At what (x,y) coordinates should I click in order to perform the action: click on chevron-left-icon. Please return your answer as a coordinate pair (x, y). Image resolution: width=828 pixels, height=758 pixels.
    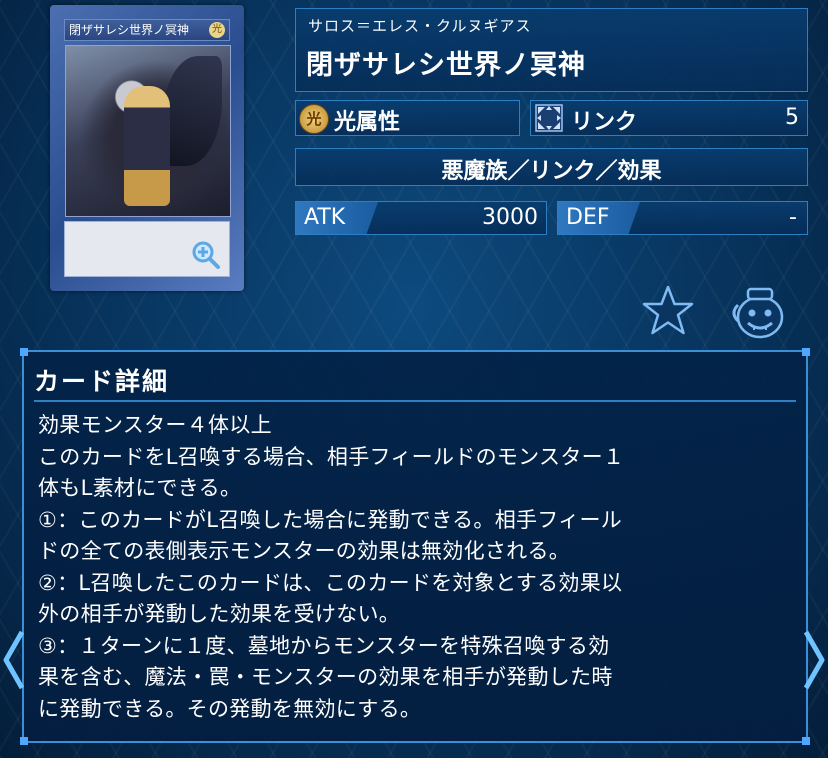
    Looking at the image, I should click on (14, 660).